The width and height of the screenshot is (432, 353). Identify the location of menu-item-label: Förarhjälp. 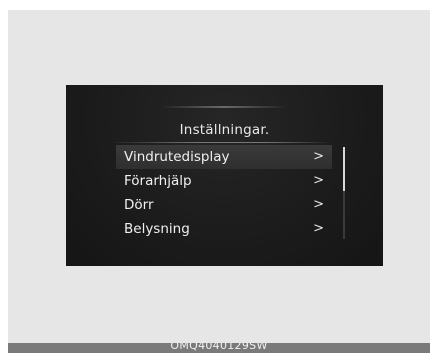
(158, 181).